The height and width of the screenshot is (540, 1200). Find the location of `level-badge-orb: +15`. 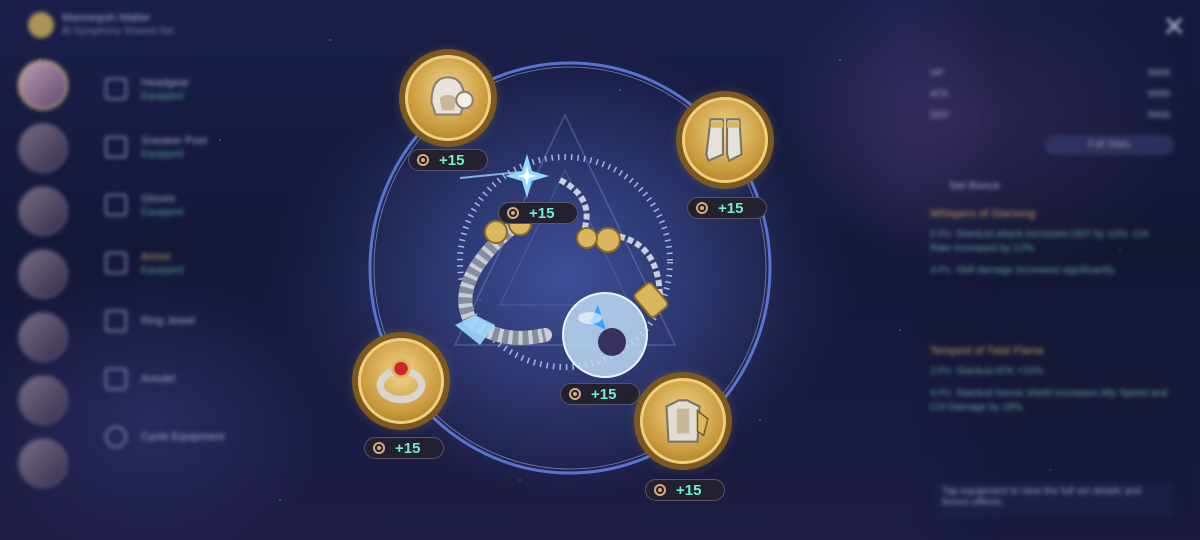

level-badge-orb: +15 is located at coordinates (600, 394).